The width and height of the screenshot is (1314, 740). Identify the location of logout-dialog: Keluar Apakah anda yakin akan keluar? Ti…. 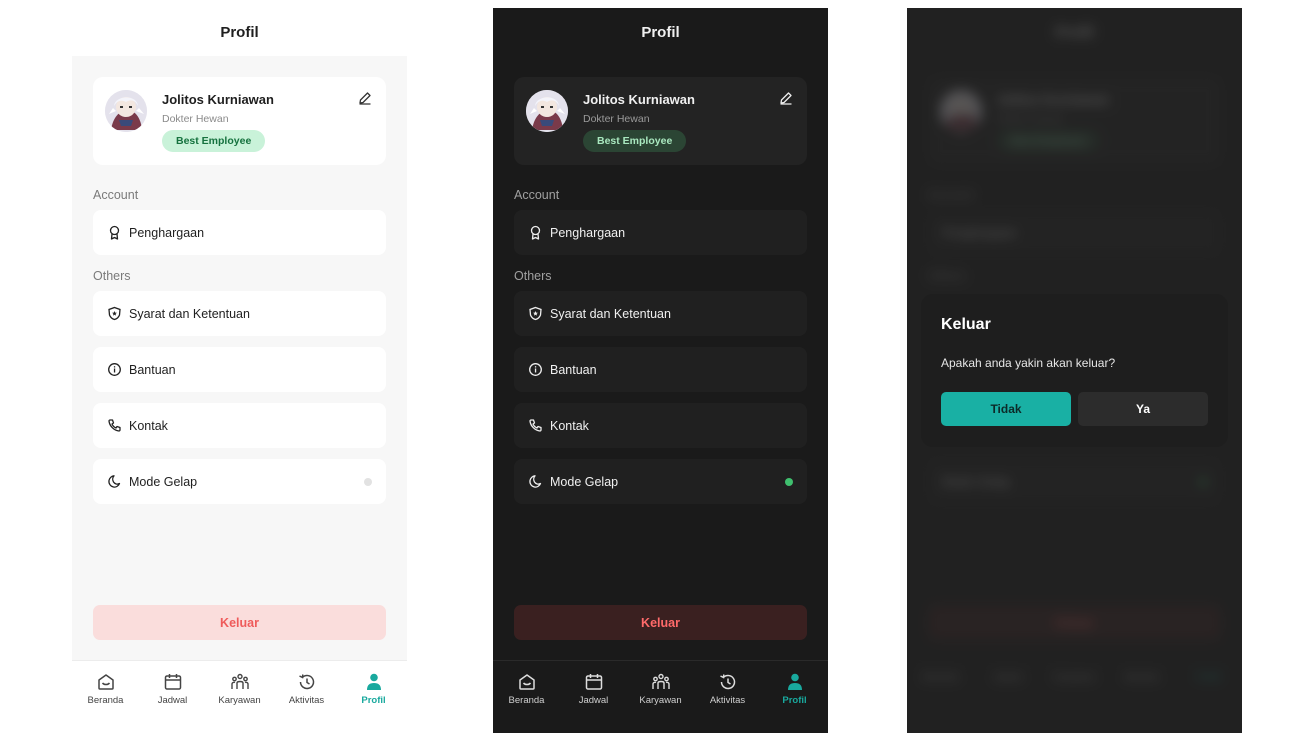
(1074, 370).